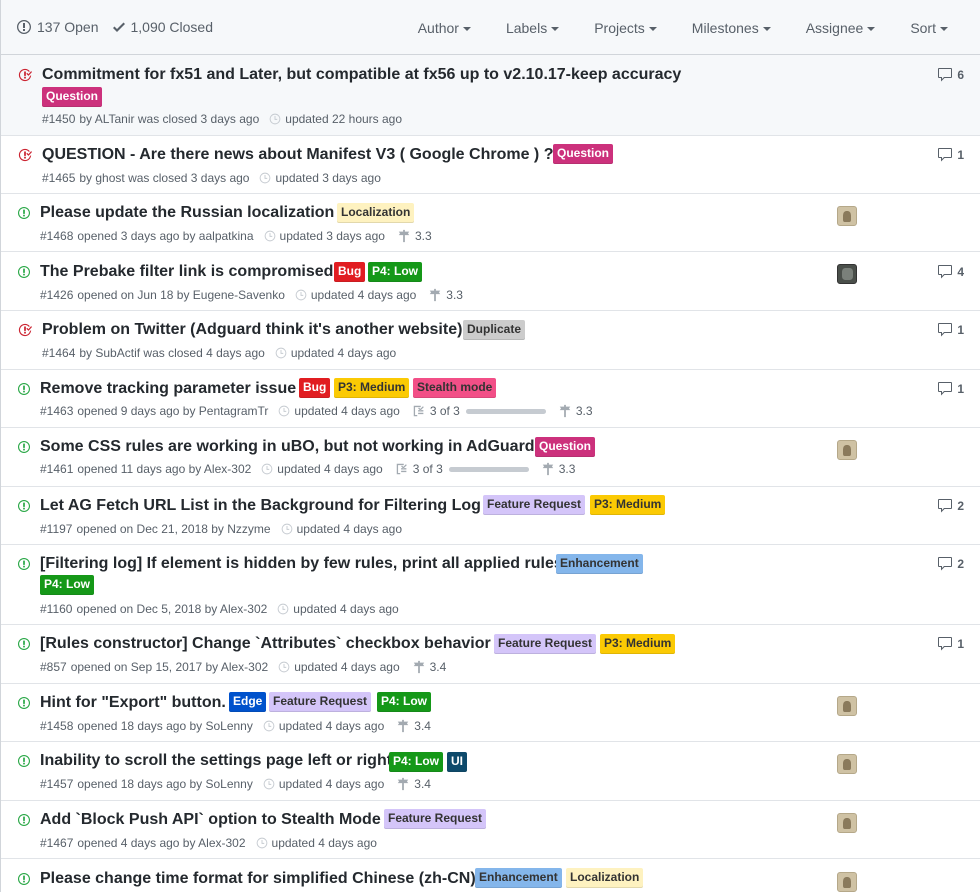 This screenshot has height=892, width=980. I want to click on closed-issues-tab: 1,090 Closed, so click(162, 27).